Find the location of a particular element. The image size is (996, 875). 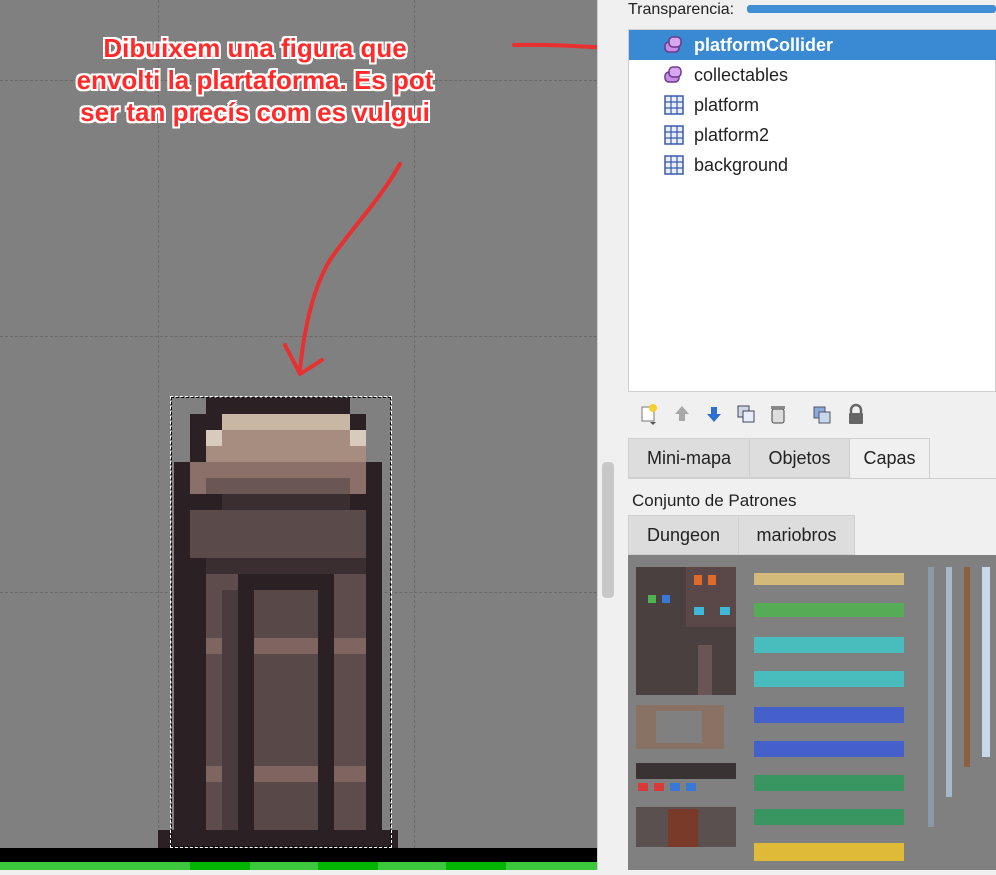

dock-tab-bar: Mini-mapa Objetos Capas is located at coordinates (812, 458).